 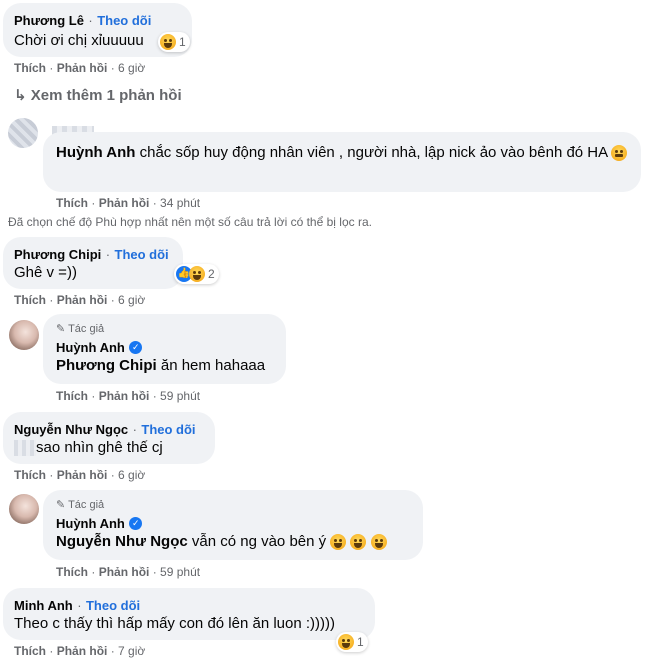 I want to click on commenter-name: Phương Lê, so click(x=49, y=20).